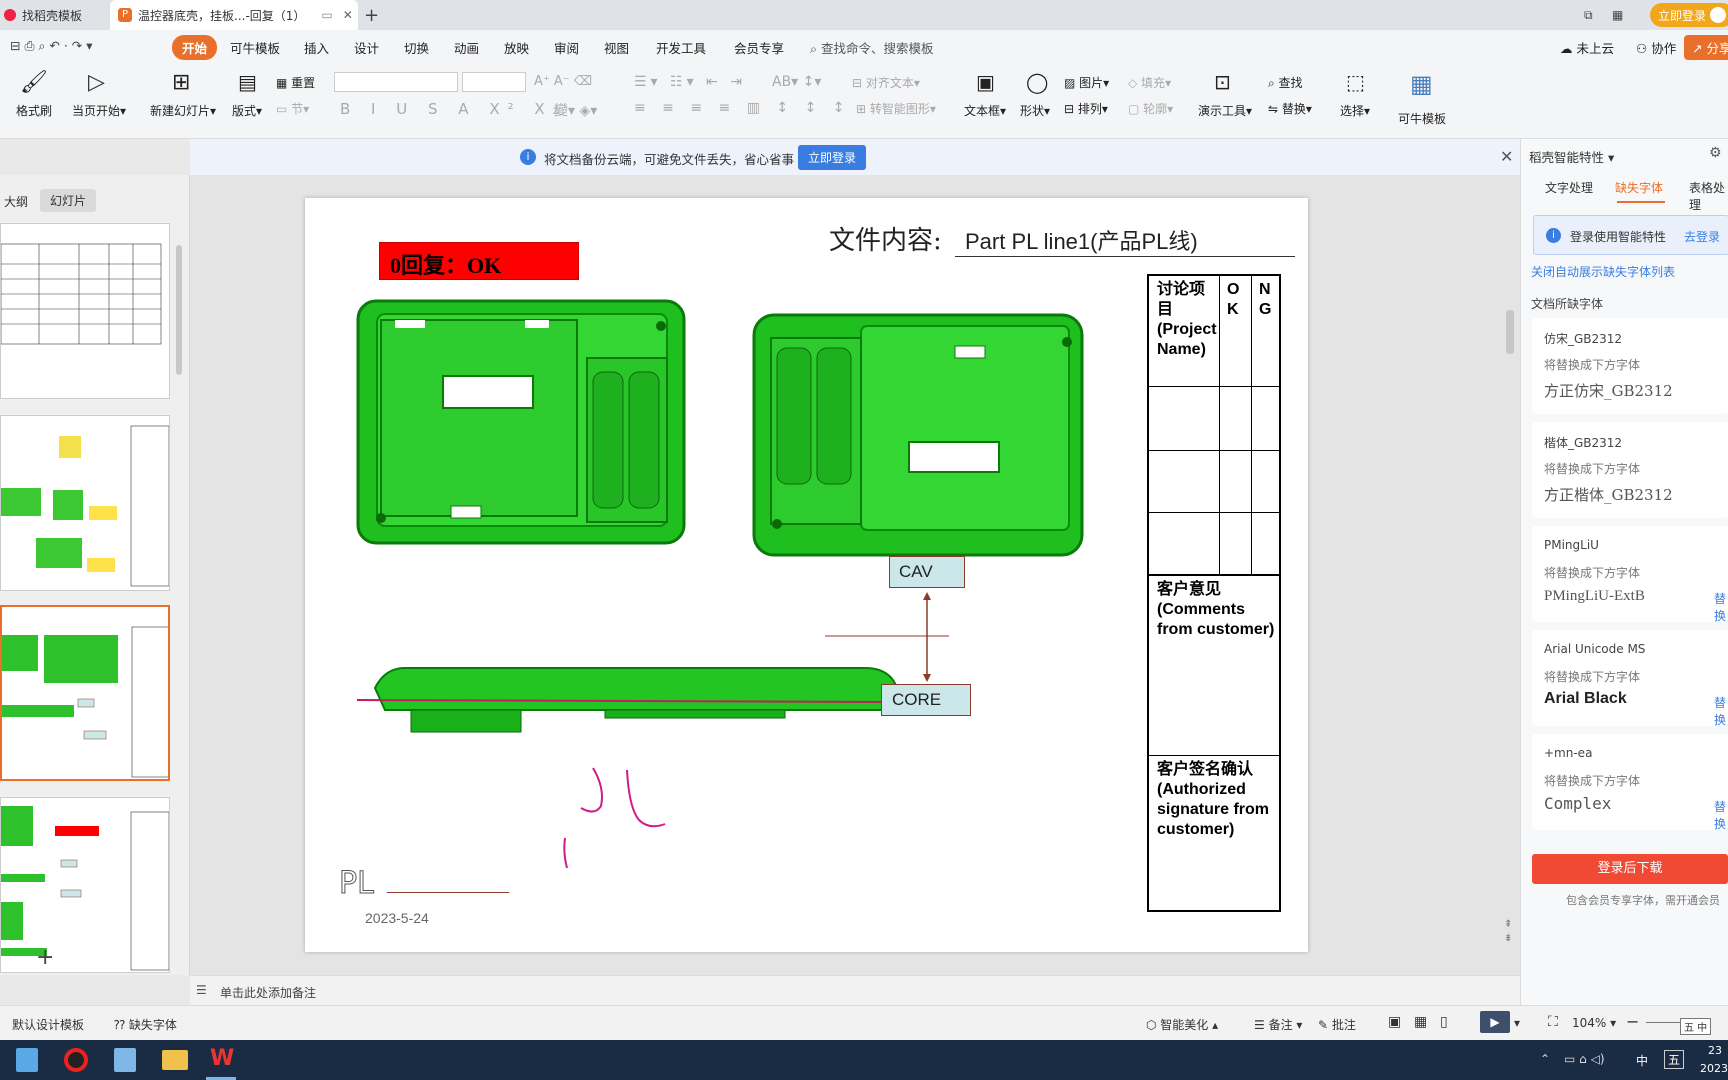 This screenshot has width=1728, height=1080. What do you see at coordinates (48, 1024) in the screenshot?
I see `default-template-label: 默认设计模板` at bounding box center [48, 1024].